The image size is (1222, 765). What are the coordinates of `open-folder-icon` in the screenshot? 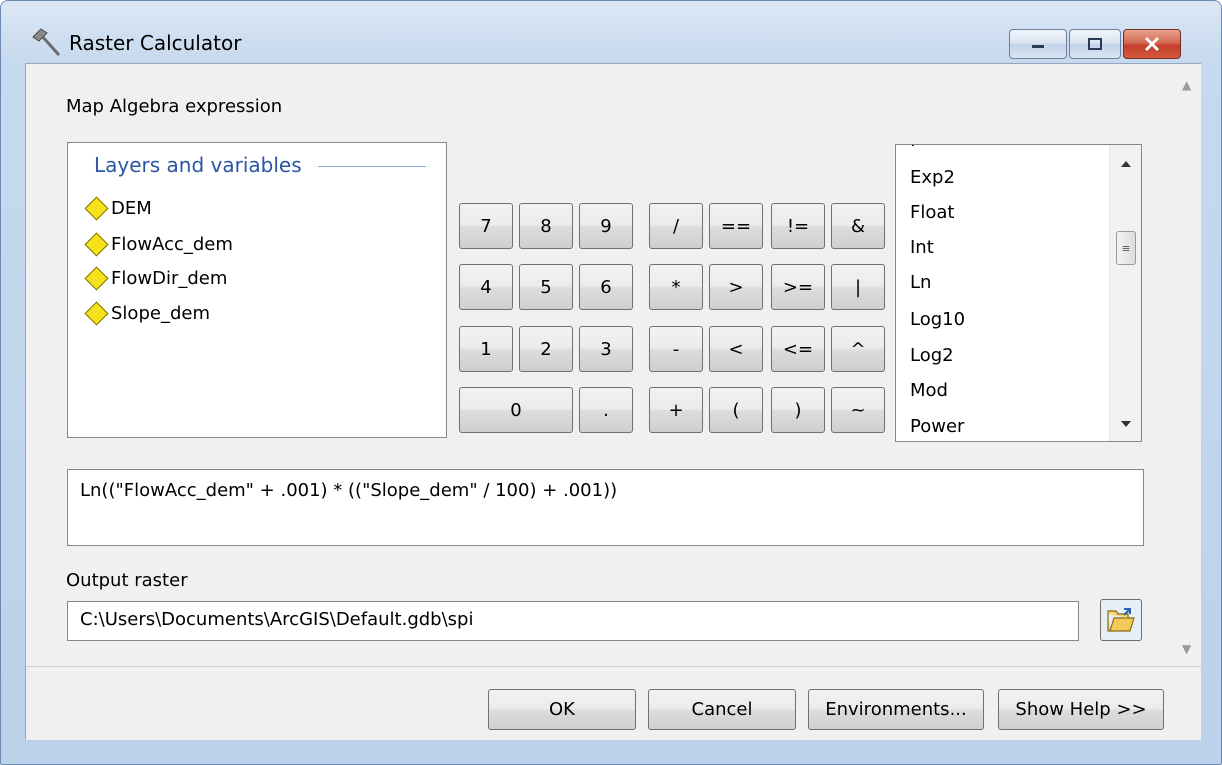 It's located at (1121, 620).